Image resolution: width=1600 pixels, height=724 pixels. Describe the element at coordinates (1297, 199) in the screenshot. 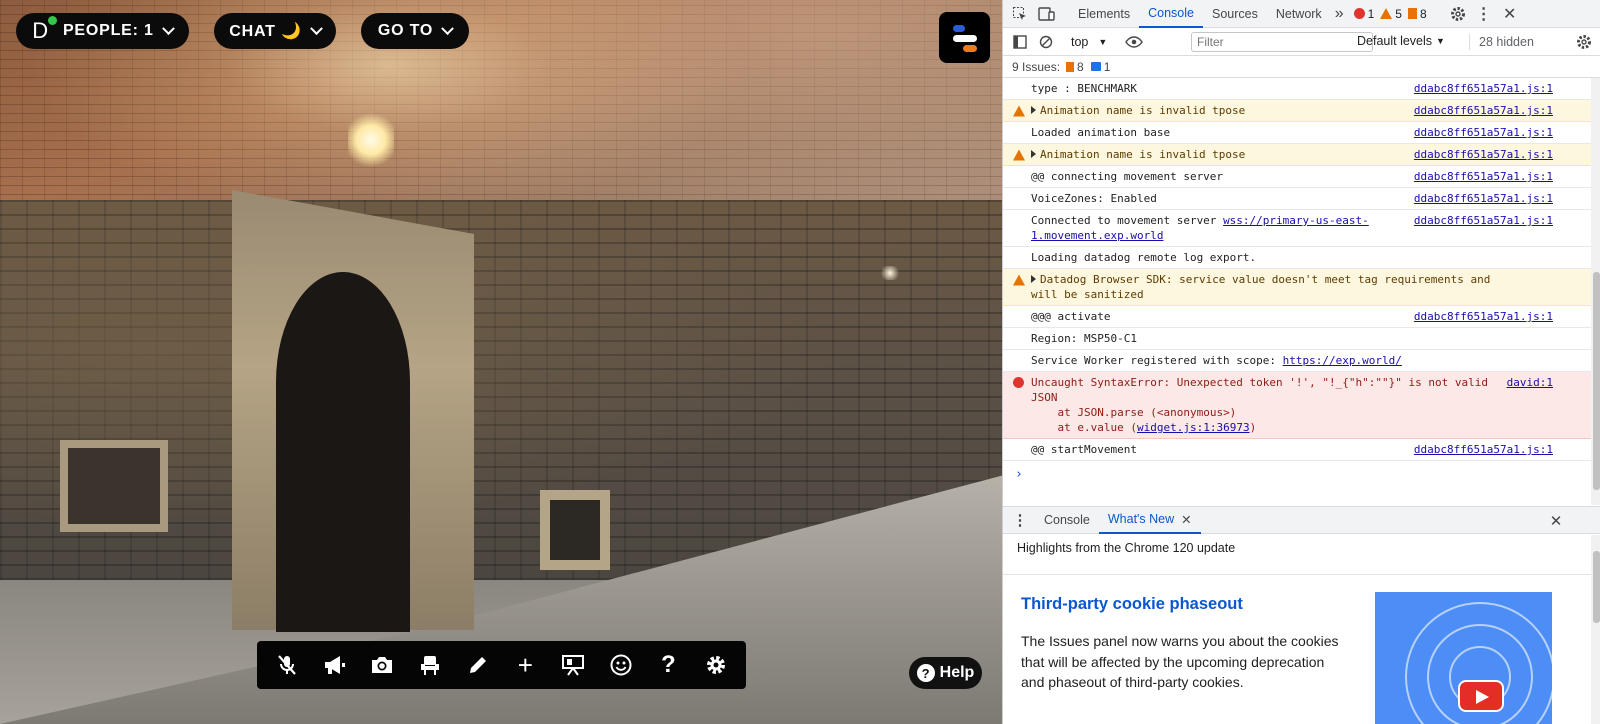

I see `console-message-info: VoiceZones: Enabled ddabc8ff651a57a1.js:1` at that location.